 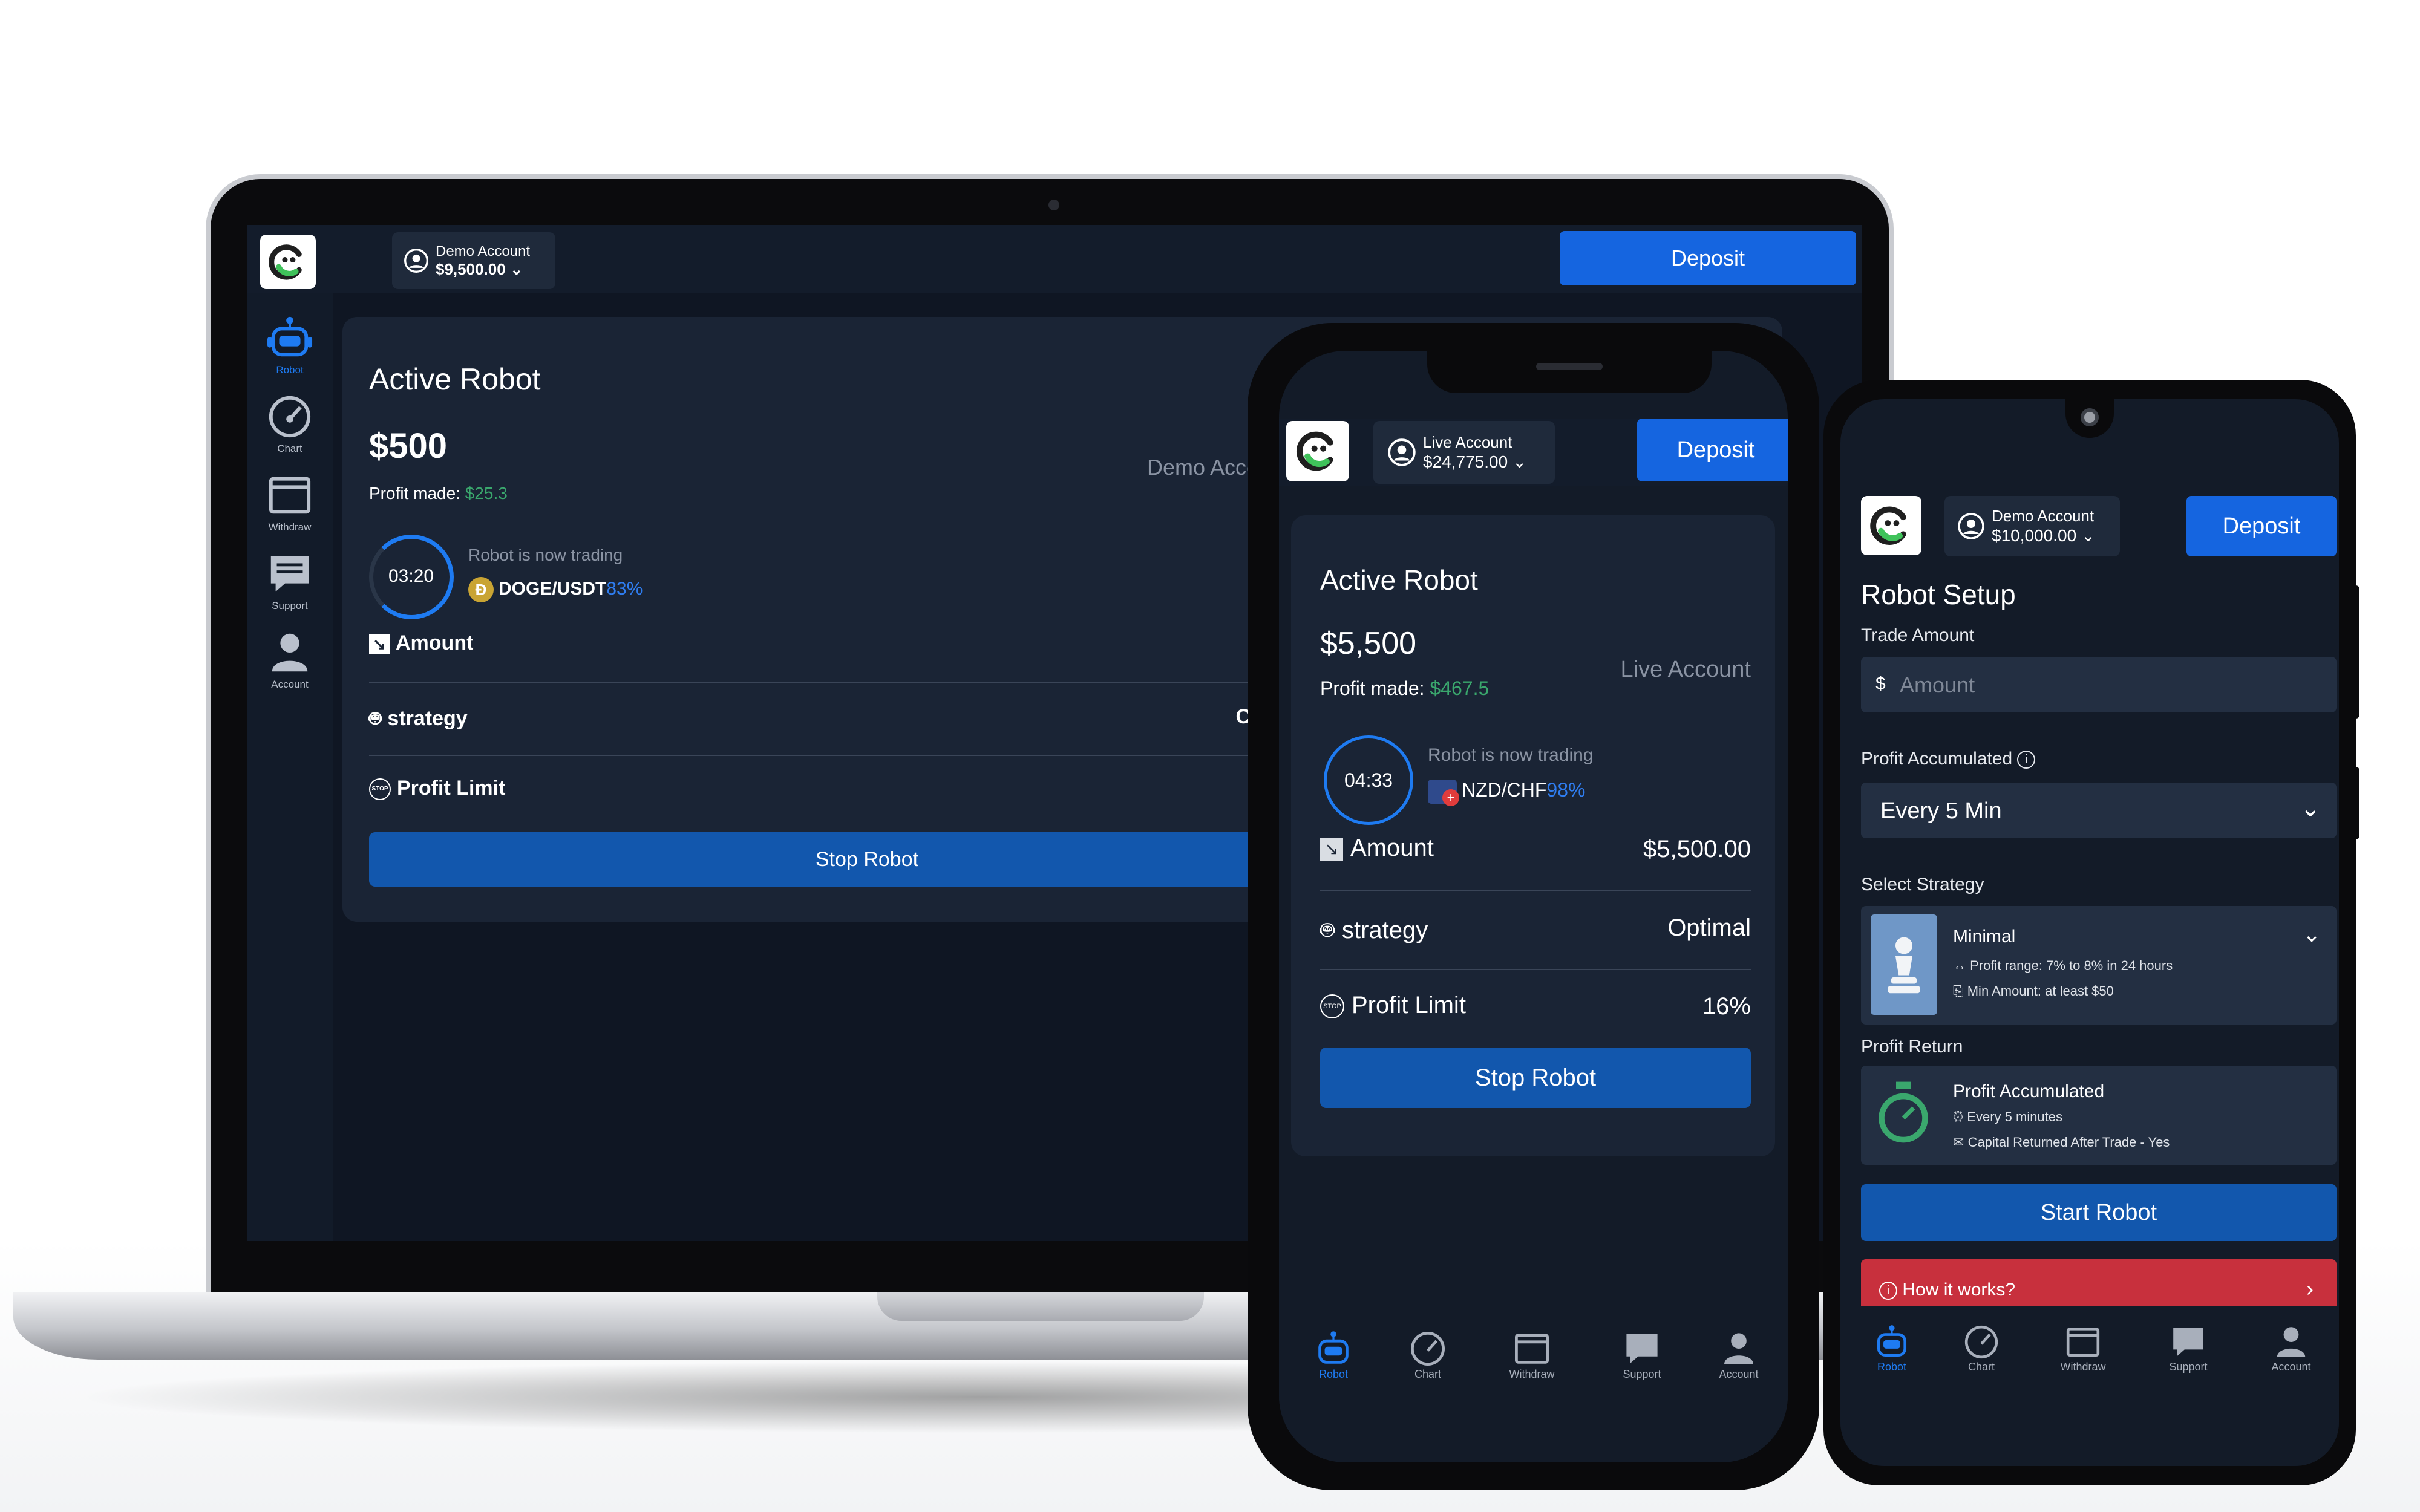 What do you see at coordinates (1569, 366) in the screenshot?
I see `speaker-icon` at bounding box center [1569, 366].